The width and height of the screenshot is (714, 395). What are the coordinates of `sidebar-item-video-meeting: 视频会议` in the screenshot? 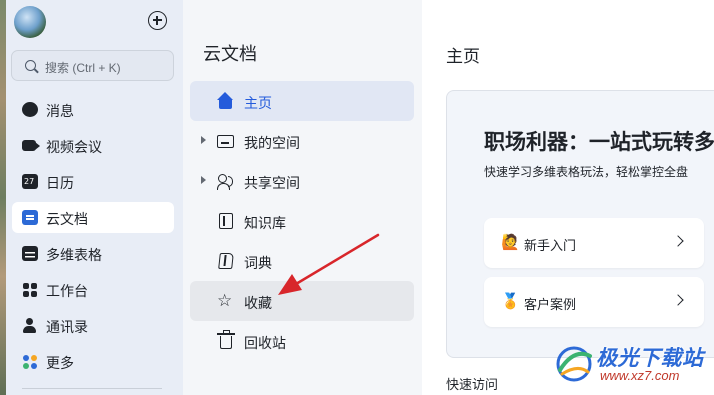 It's located at (93, 145).